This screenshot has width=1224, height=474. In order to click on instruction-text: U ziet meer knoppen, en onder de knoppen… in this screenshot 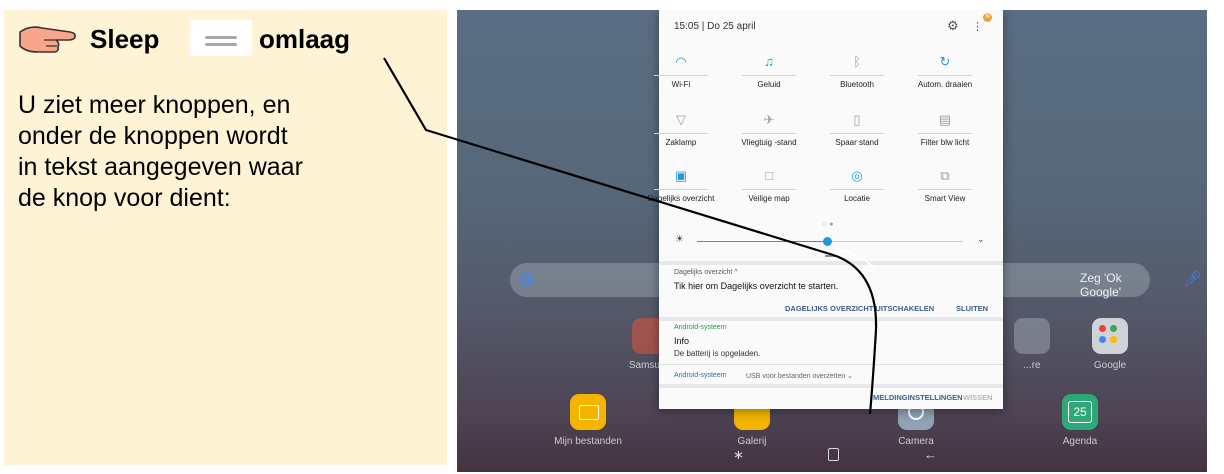, I will do `click(160, 151)`.